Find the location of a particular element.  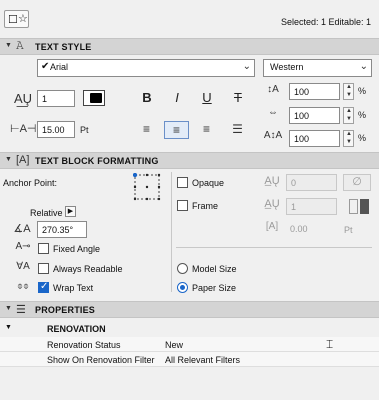

properties-icon: ☰ is located at coordinates (21, 310).